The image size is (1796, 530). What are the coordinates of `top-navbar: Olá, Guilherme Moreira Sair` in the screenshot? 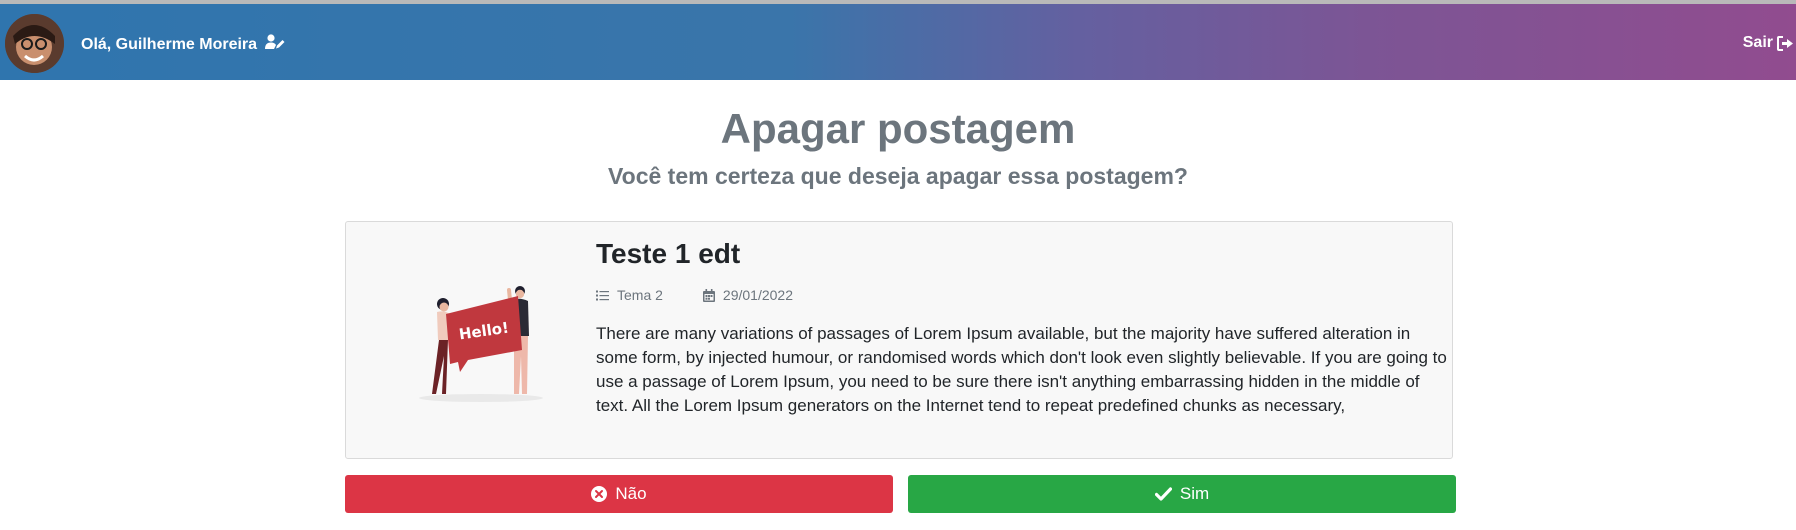 It's located at (898, 42).